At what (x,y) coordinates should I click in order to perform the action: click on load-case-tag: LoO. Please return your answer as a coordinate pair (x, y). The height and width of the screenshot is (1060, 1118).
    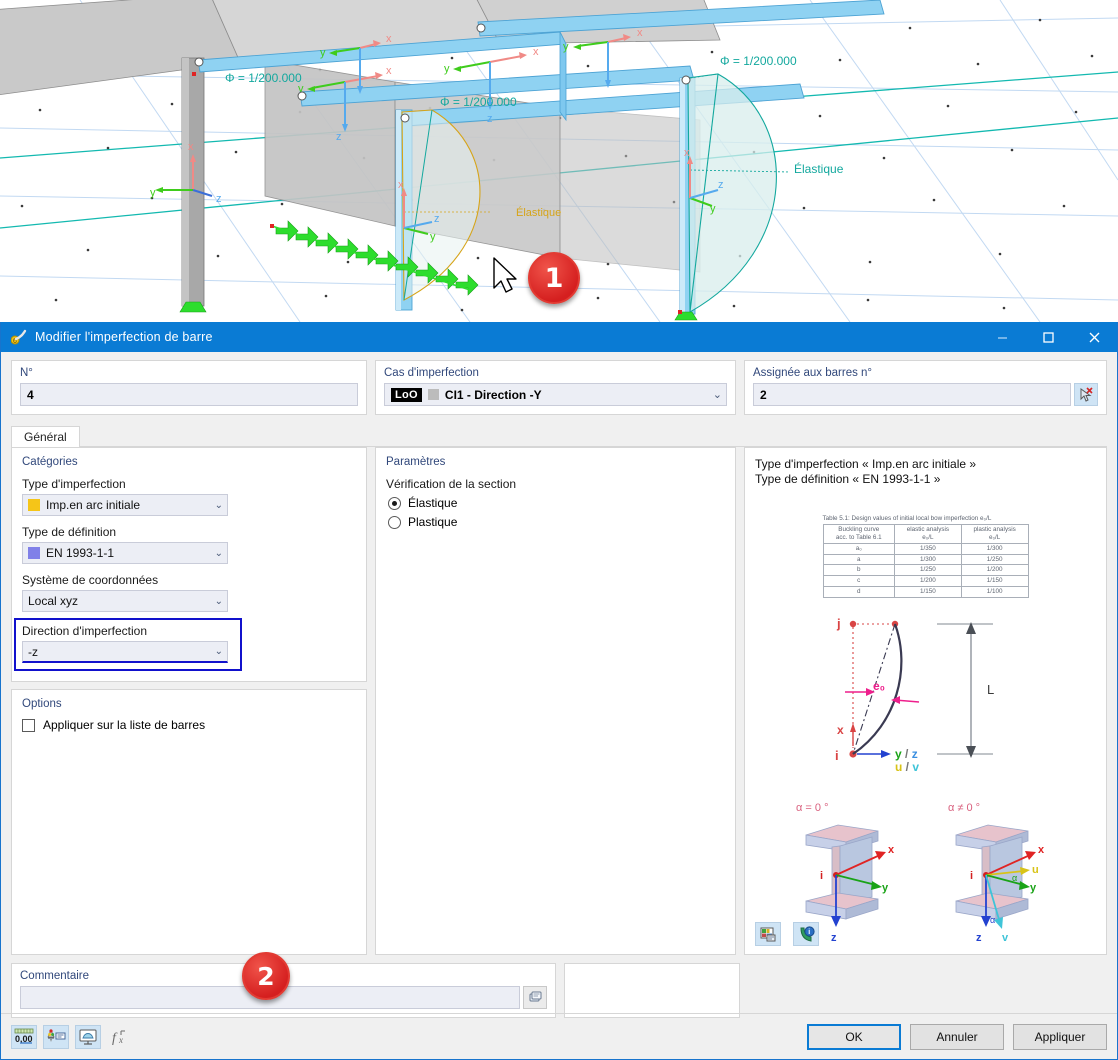
    Looking at the image, I should click on (406, 394).